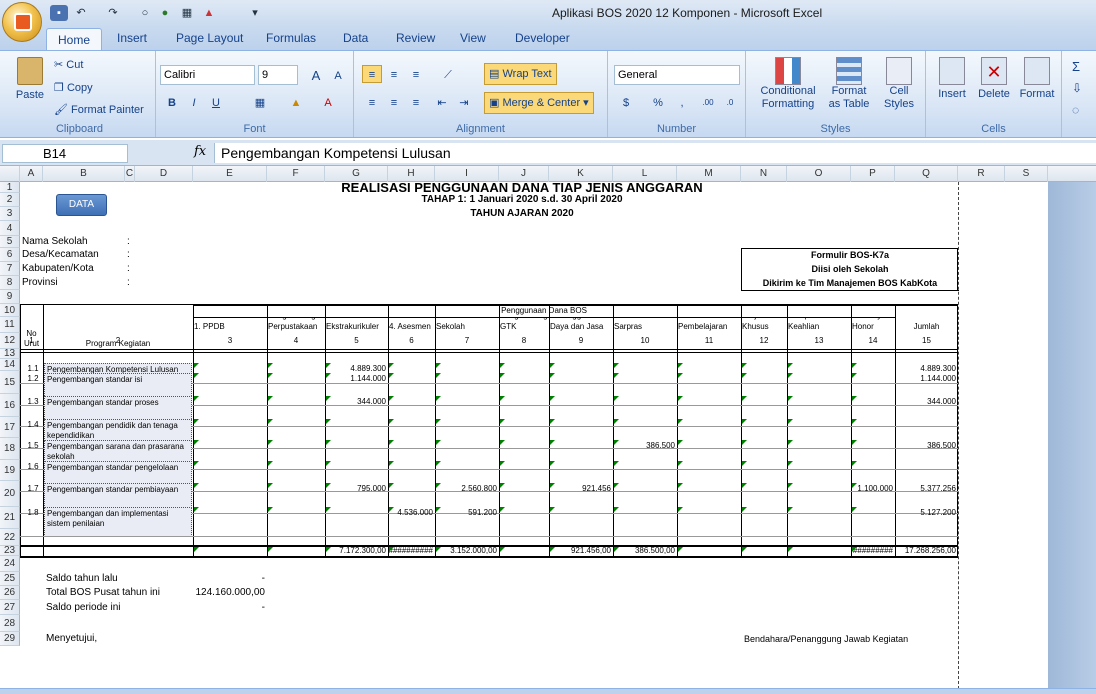 This screenshot has height=694, width=1096. Describe the element at coordinates (394, 102) in the screenshot. I see `align-center-icon: ≡` at that location.